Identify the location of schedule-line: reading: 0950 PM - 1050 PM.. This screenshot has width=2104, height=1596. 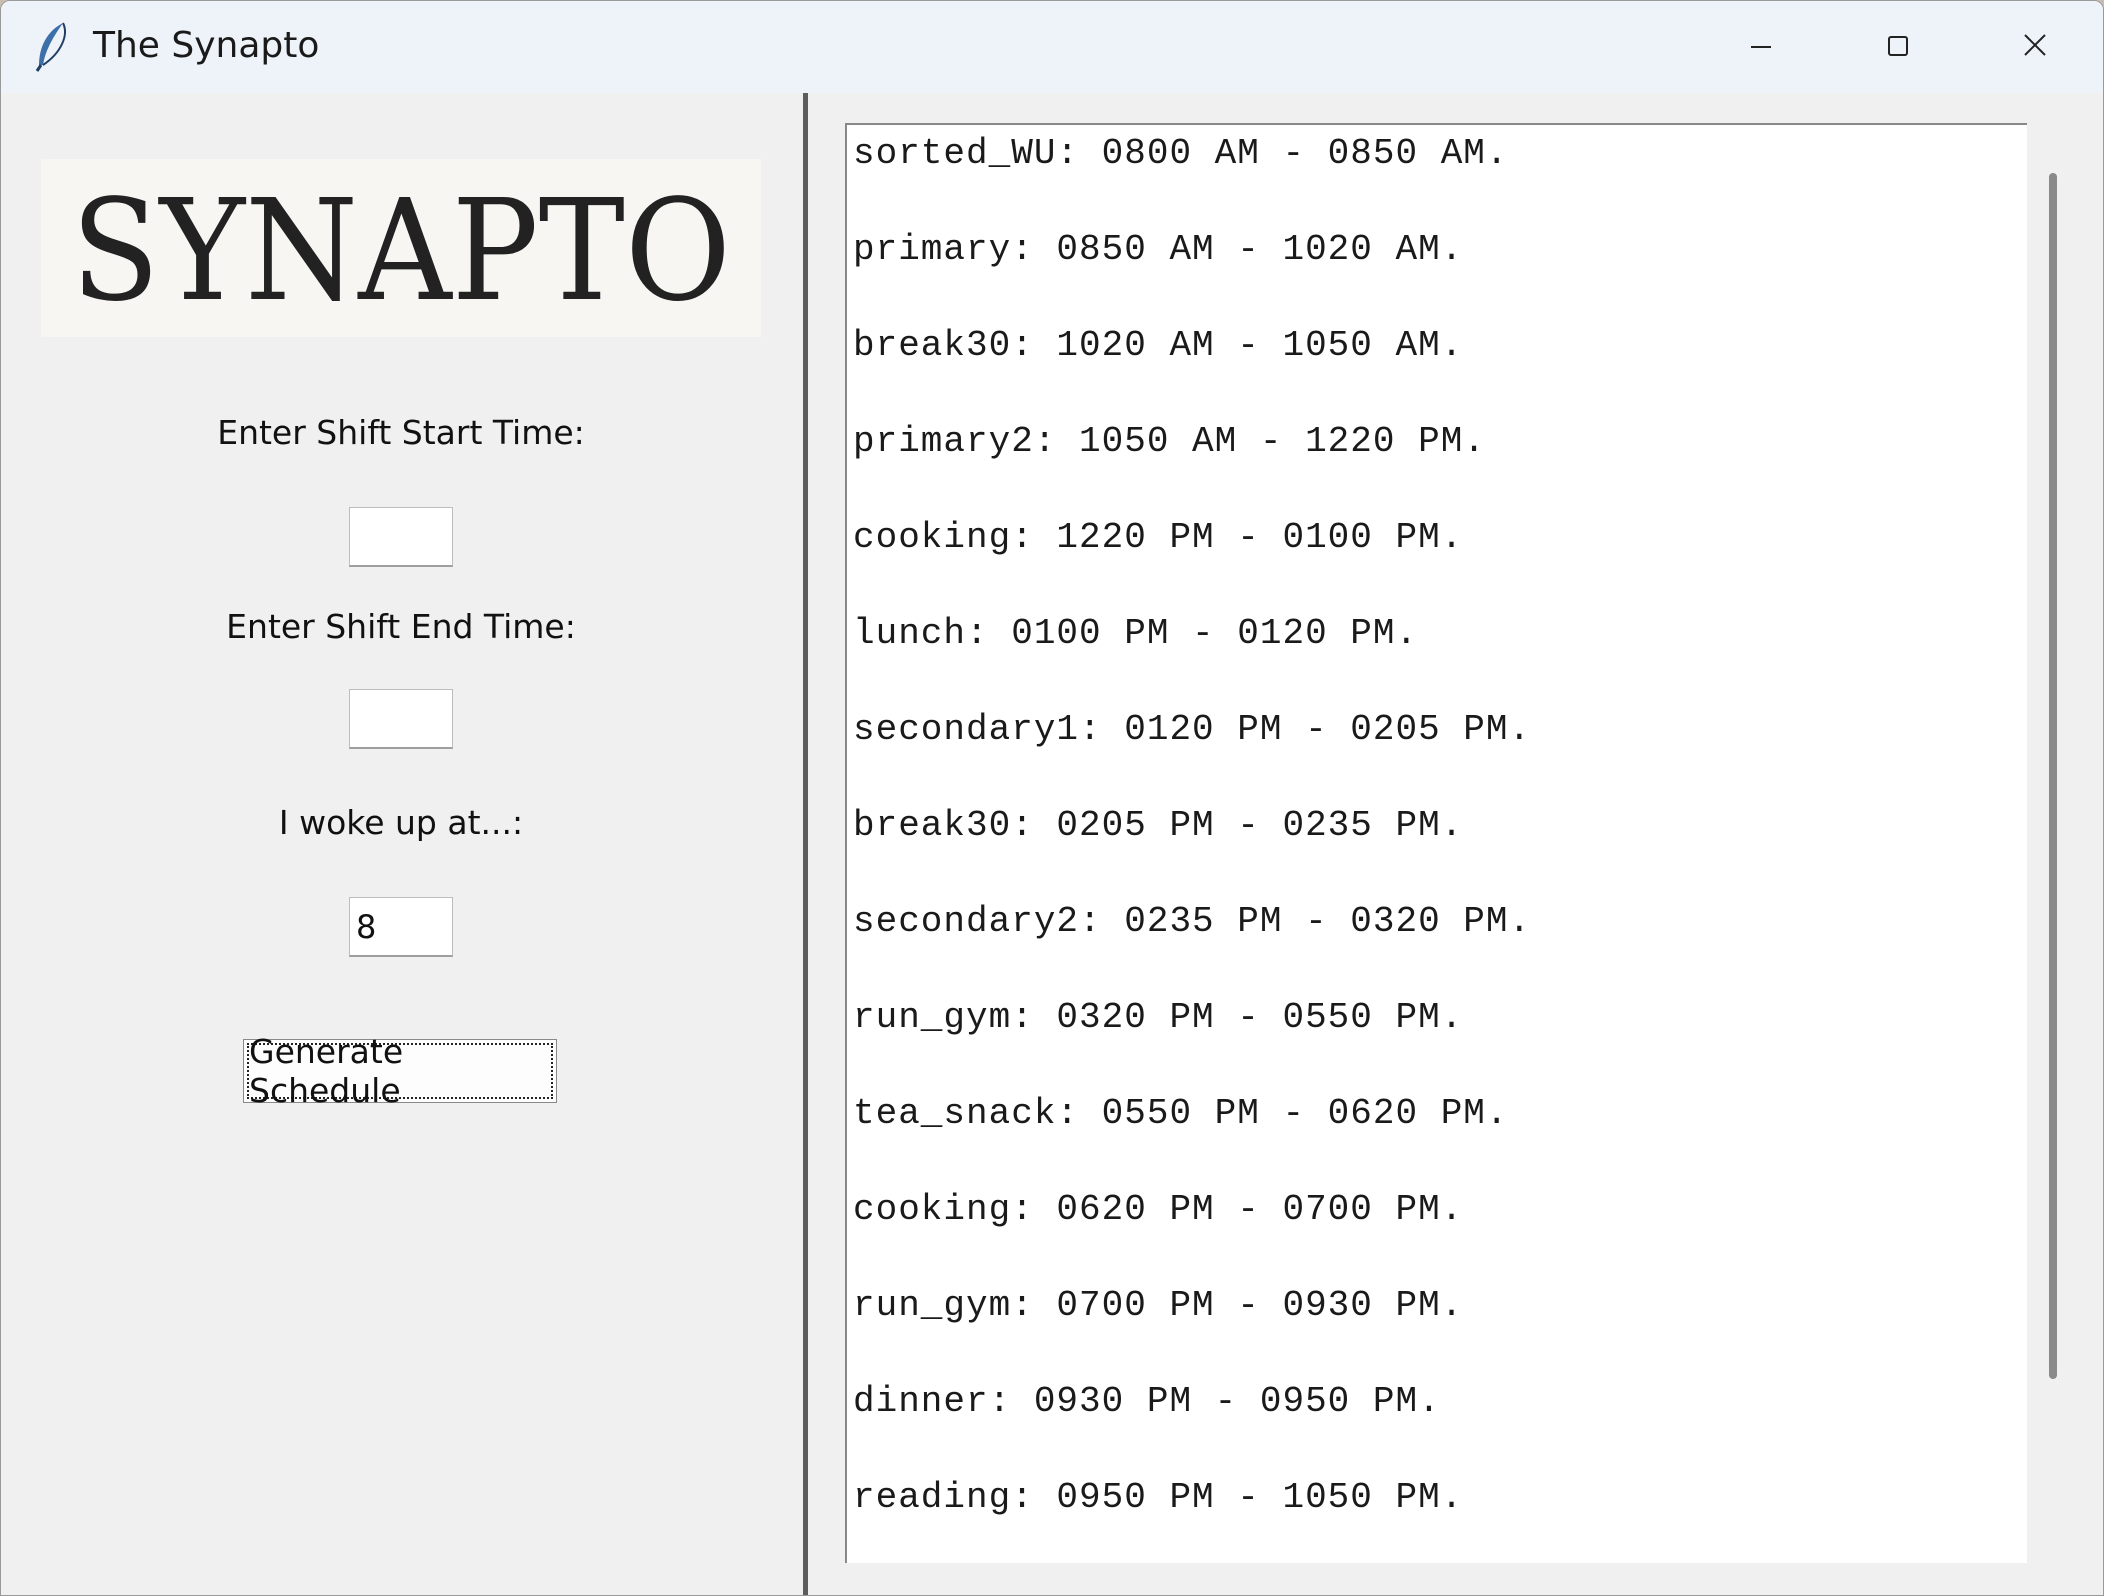
(1158, 1497).